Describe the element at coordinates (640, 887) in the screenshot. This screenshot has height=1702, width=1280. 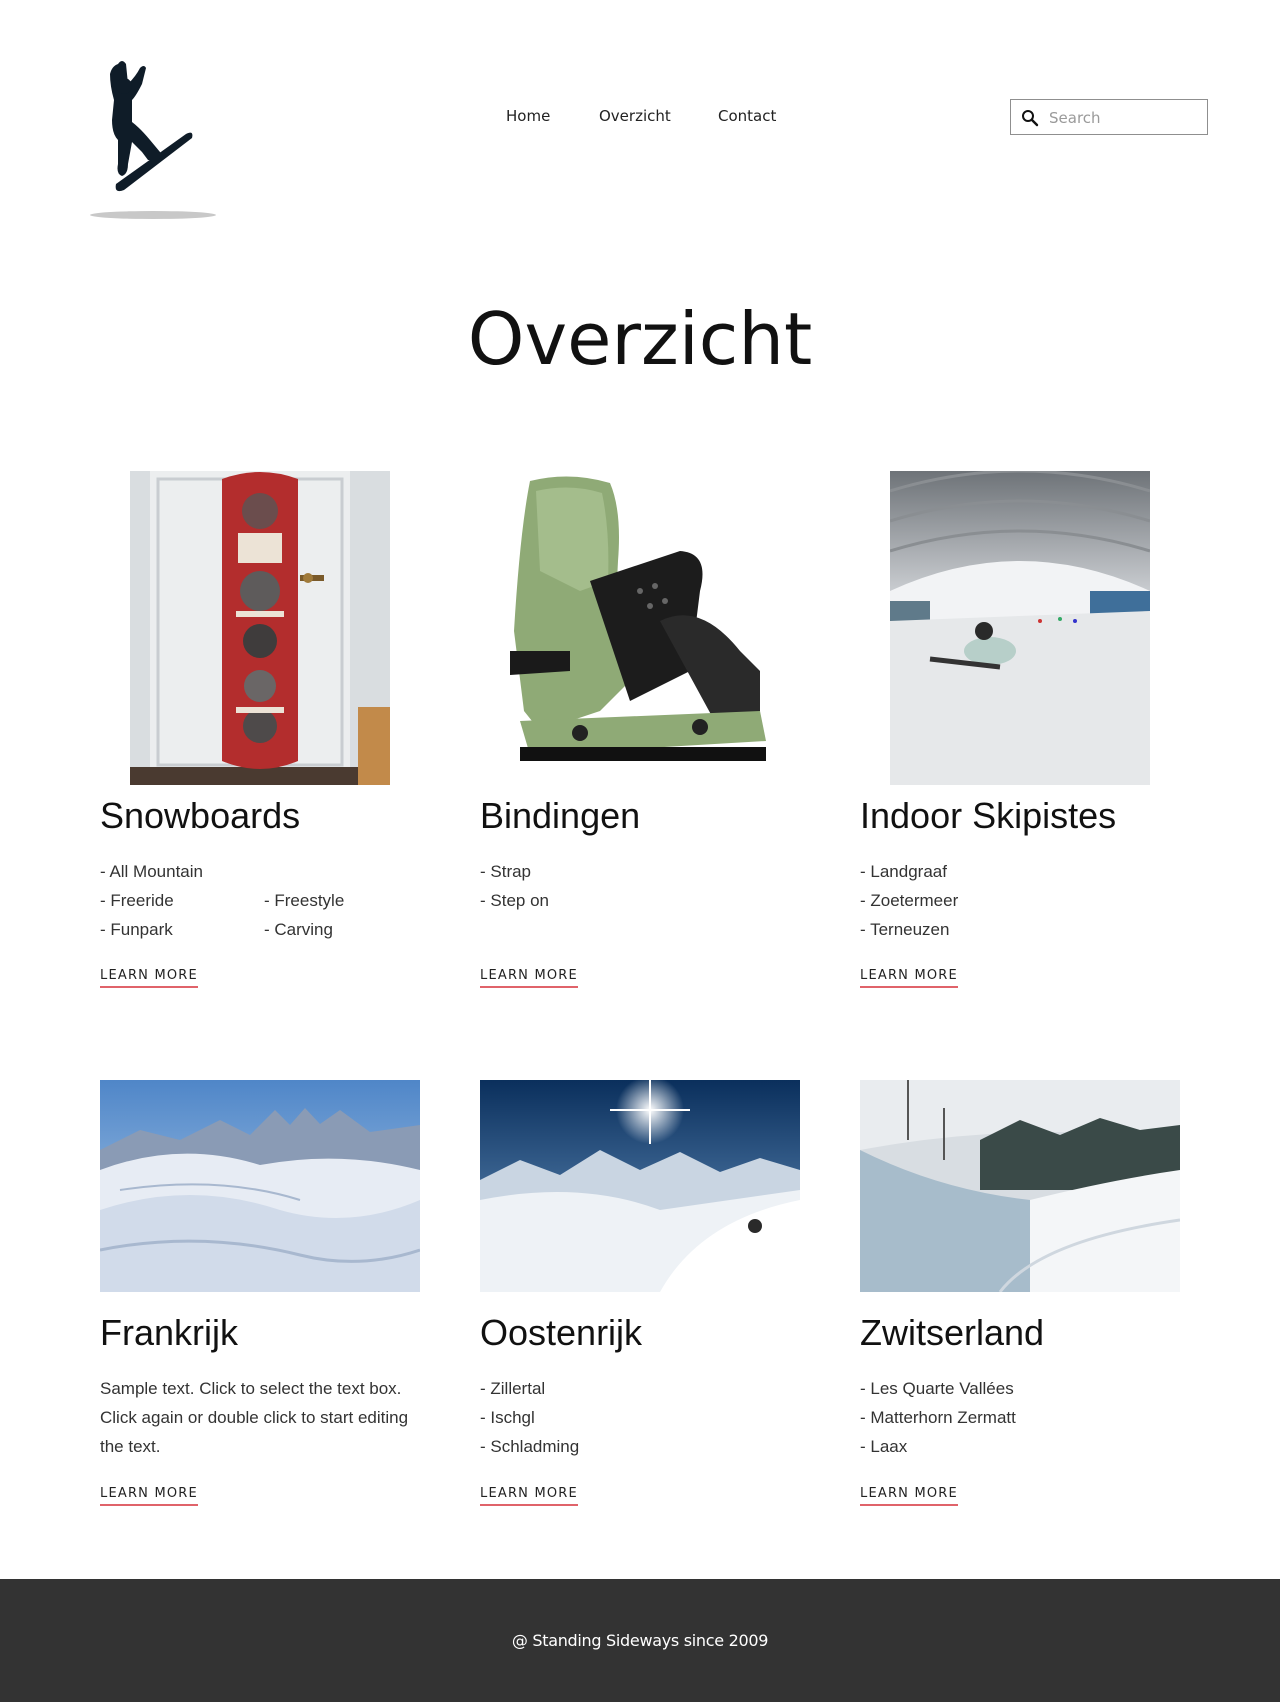
I see `card-list: - Strap - Step on` at that location.